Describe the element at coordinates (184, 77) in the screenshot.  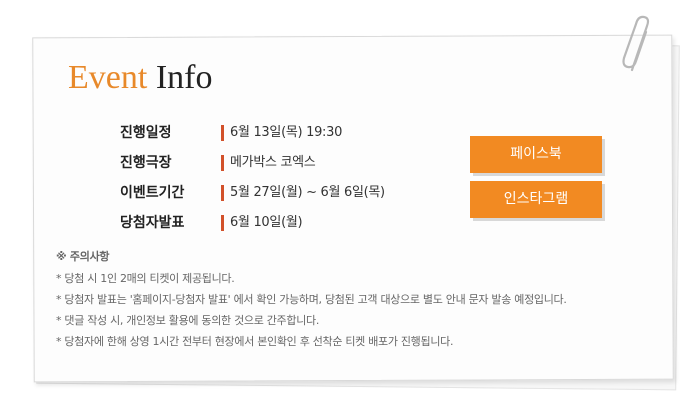
I see `title-rest: Info` at that location.